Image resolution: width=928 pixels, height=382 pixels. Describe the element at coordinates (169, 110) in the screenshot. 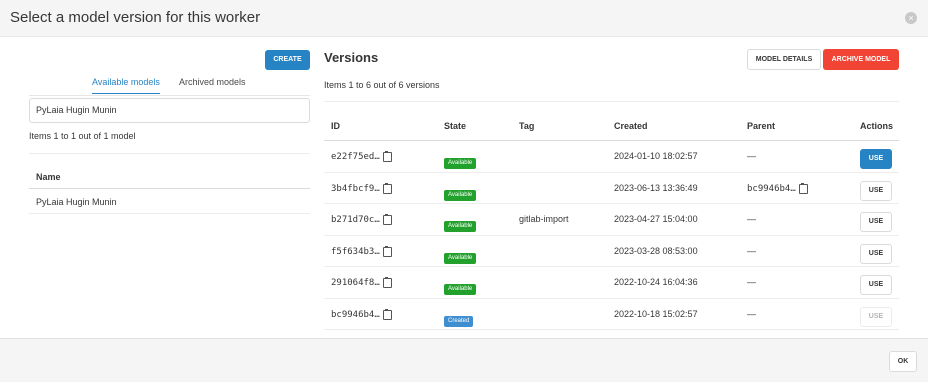

I see `model-search-input: PyLaia Hugin Munin` at that location.